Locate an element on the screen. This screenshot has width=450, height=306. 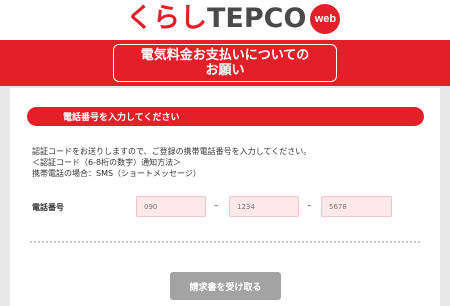
instruction-line: 携帯電話の場合：SMS（ショートメッセージ） is located at coordinates (116, 173).